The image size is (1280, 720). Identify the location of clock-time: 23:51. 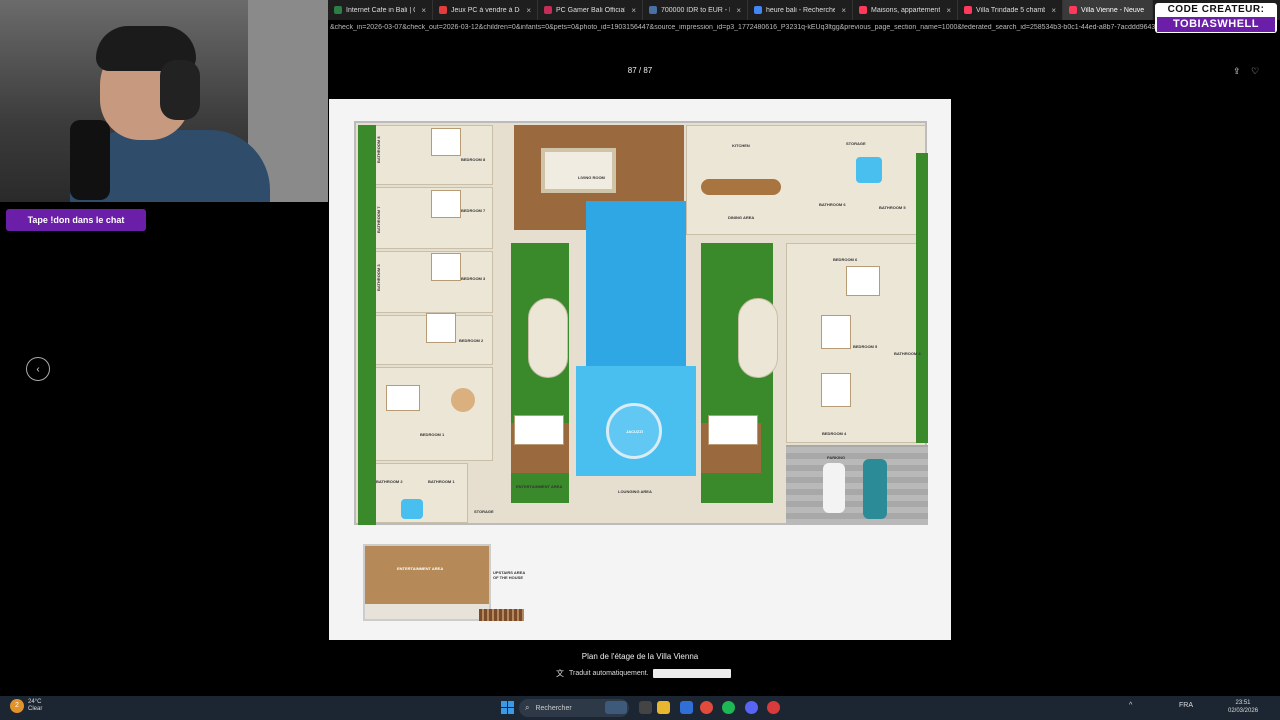
(1243, 703).